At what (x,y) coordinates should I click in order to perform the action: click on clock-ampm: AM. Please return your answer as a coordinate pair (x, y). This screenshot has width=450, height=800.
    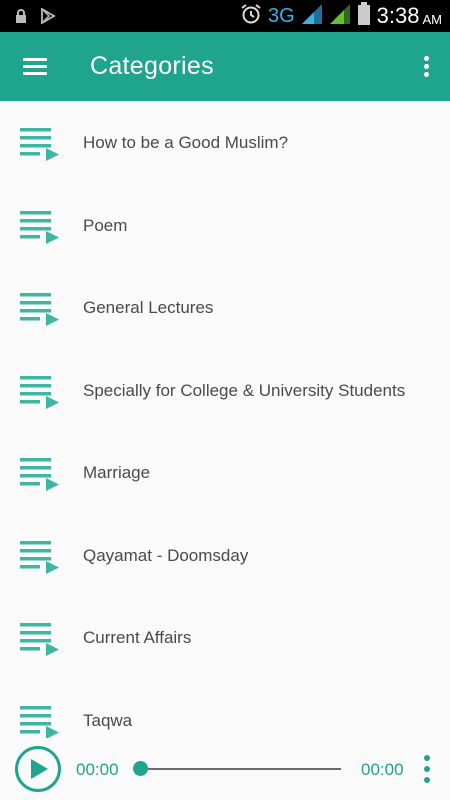
    Looking at the image, I should click on (432, 19).